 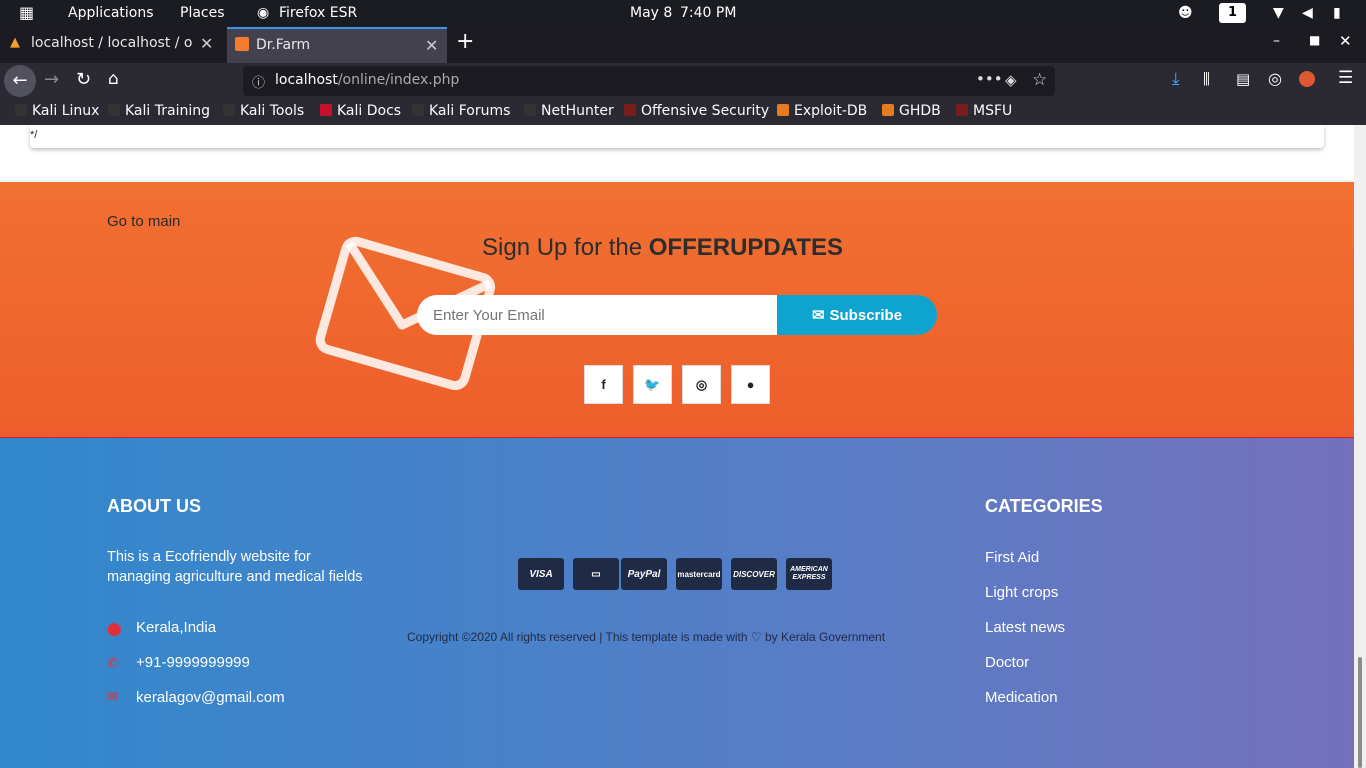 What do you see at coordinates (984, 111) in the screenshot?
I see `bookmark-msfu: MSFU` at bounding box center [984, 111].